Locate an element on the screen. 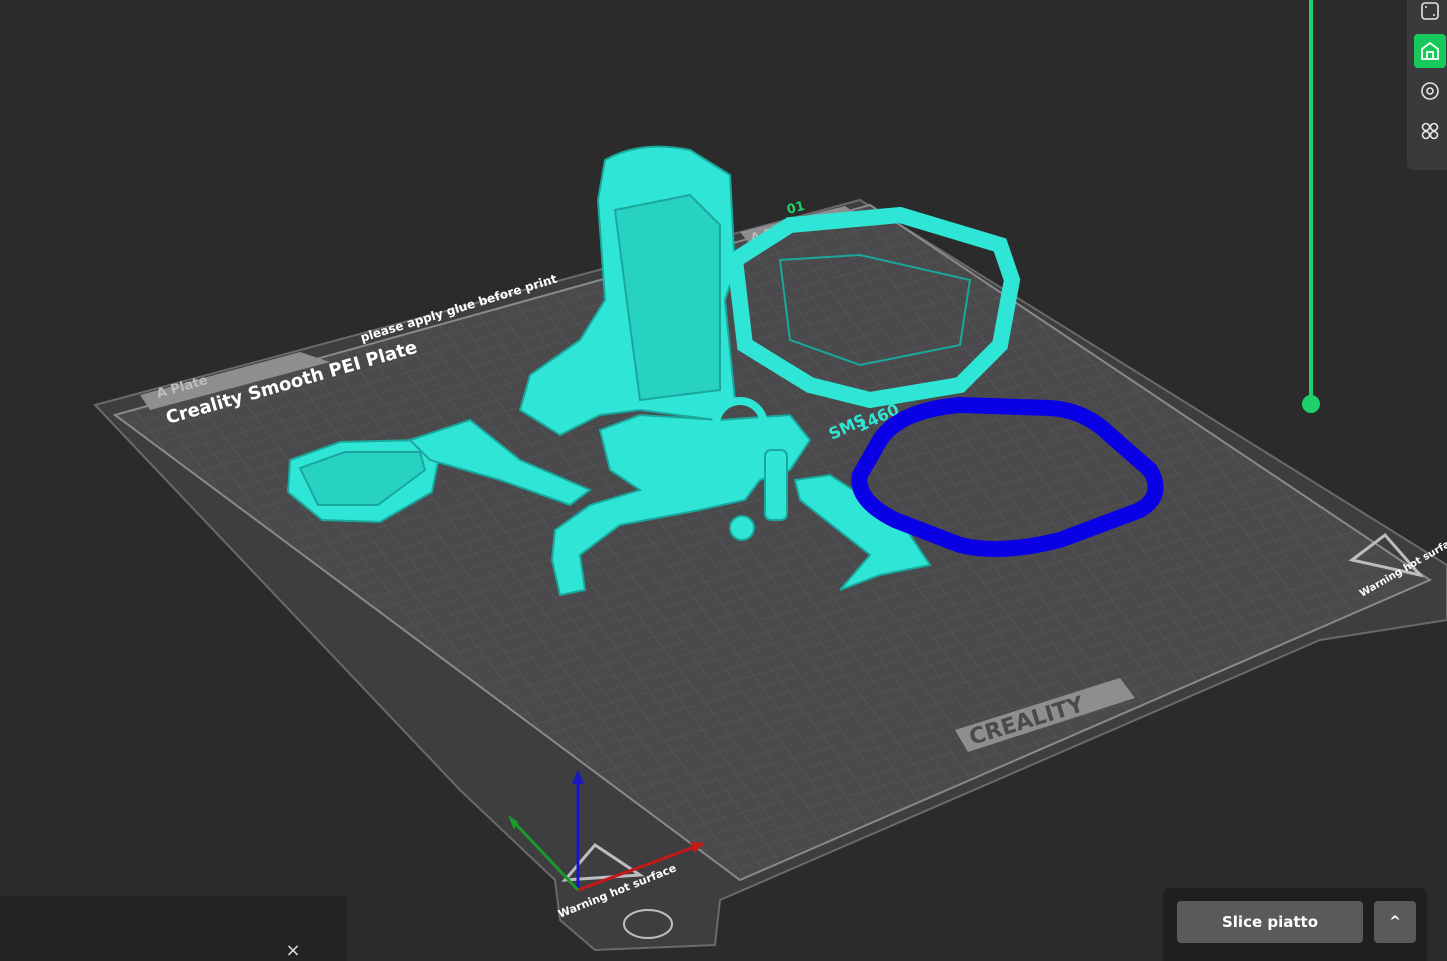 The image size is (1447, 961). overhang-icon is located at coordinates (1430, 51).